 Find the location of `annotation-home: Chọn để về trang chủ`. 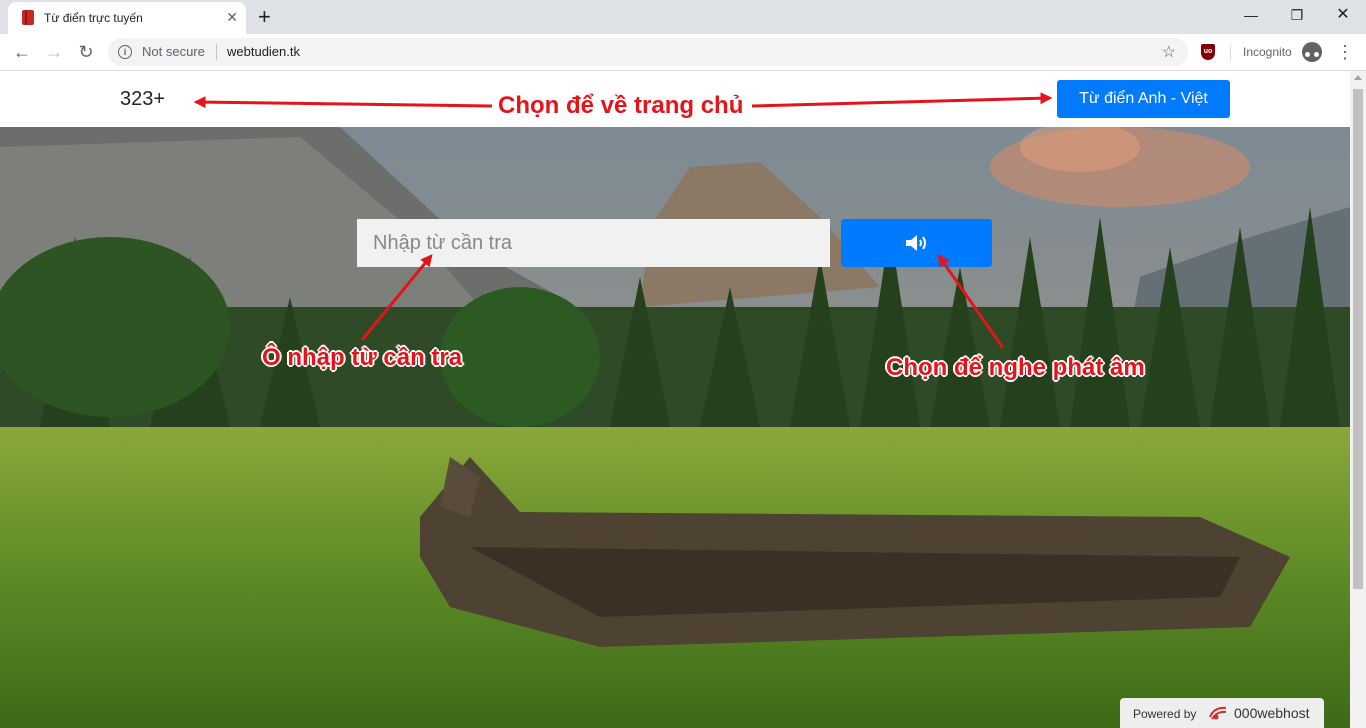

annotation-home: Chọn để về trang chủ is located at coordinates (621, 105).